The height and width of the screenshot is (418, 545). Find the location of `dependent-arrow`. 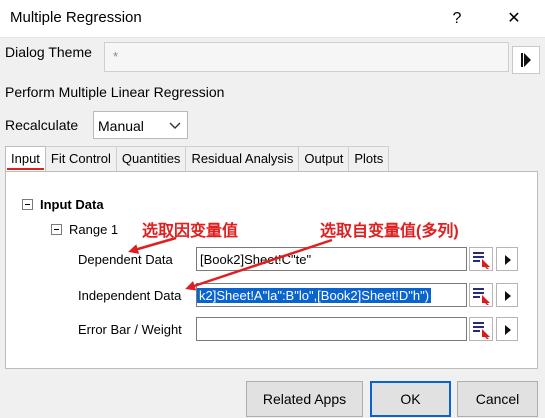

dependent-arrow is located at coordinates (152, 245).